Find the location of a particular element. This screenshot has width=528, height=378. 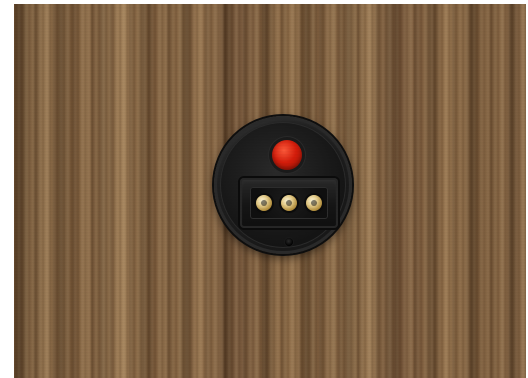

round-socket is located at coordinates (283, 185).